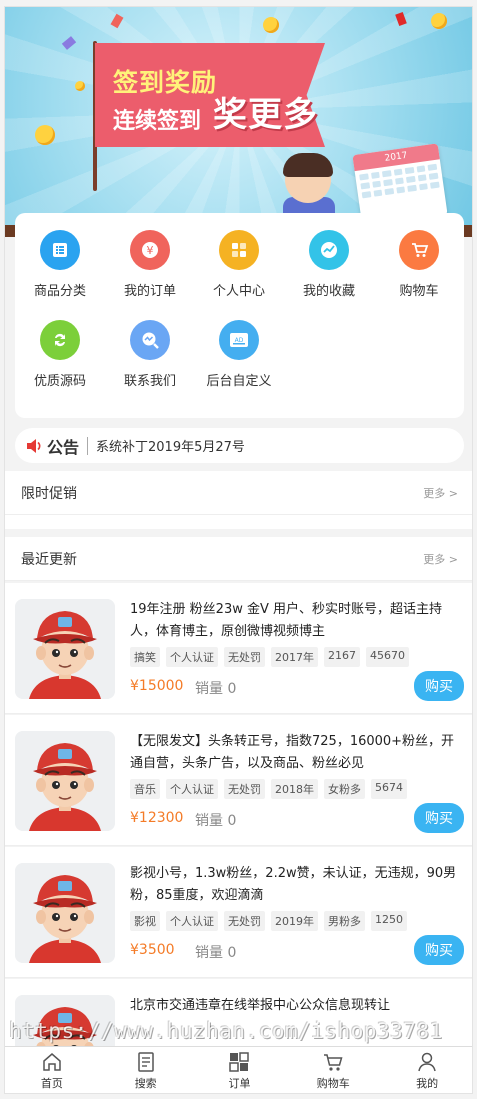 The height and width of the screenshot is (1099, 477). Describe the element at coordinates (239, 445) in the screenshot. I see `notice-bar: 公告 系统补丁2019年5月27号` at that location.